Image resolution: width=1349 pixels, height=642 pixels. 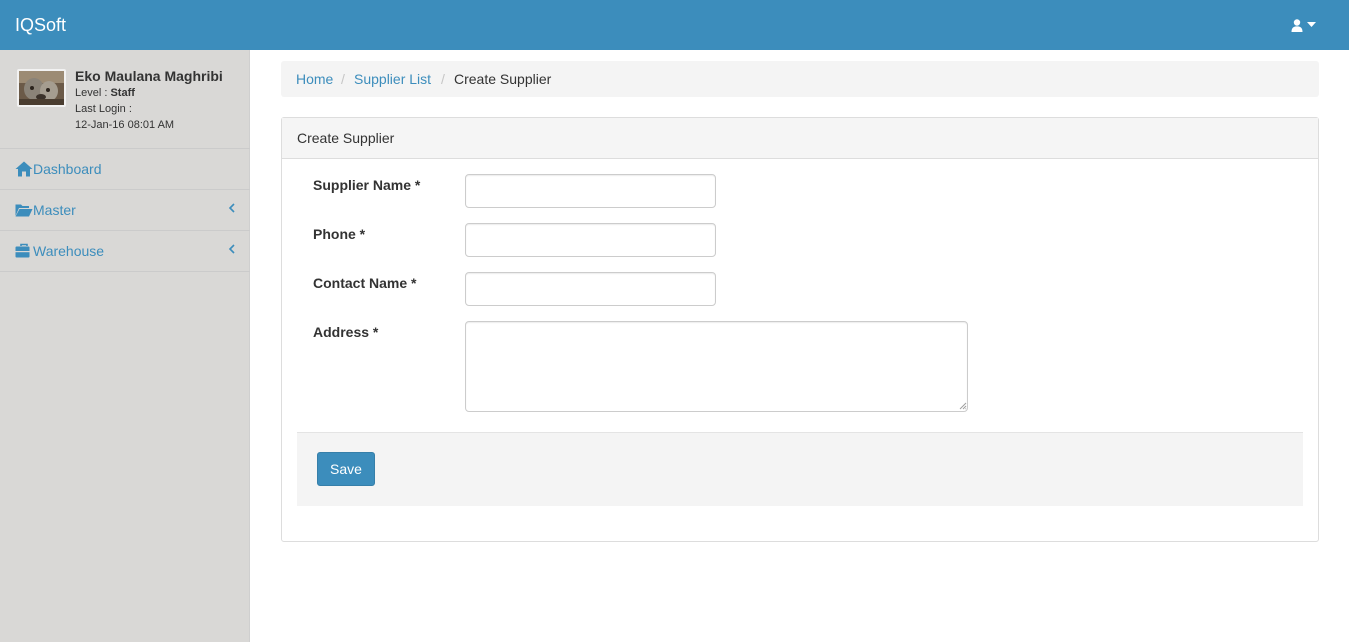 I want to click on user-level: Level : Staff, so click(x=105, y=93).